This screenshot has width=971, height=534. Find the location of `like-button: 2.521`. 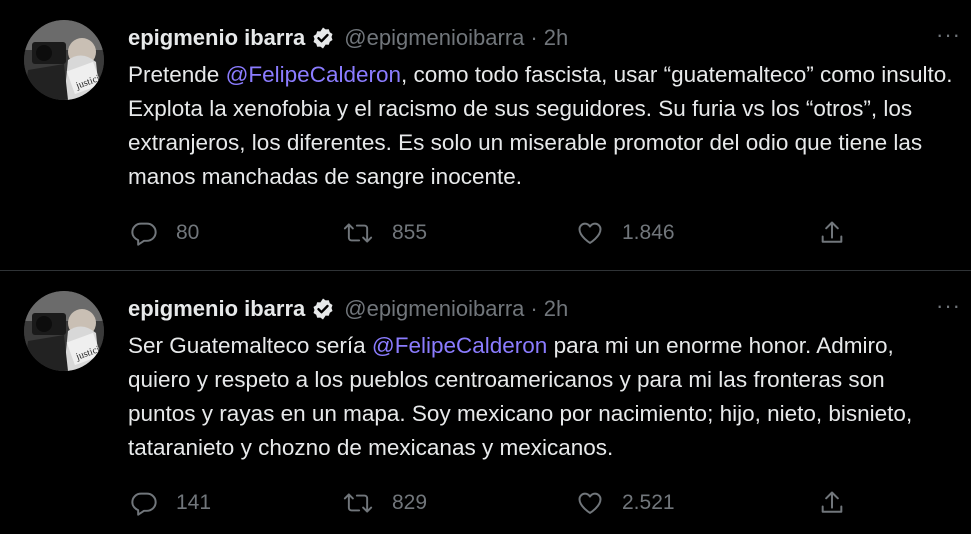

like-button: 2.521 is located at coordinates (625, 503).